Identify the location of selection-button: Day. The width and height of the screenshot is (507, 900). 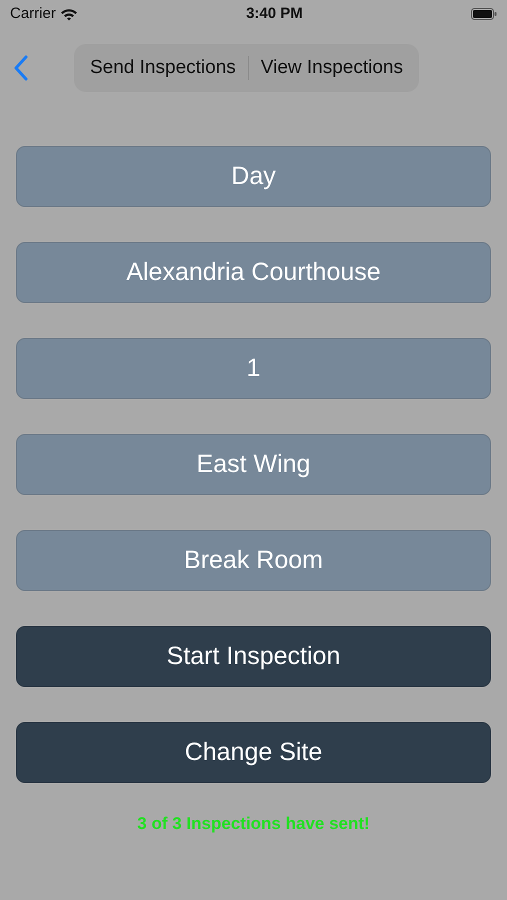
(253, 176).